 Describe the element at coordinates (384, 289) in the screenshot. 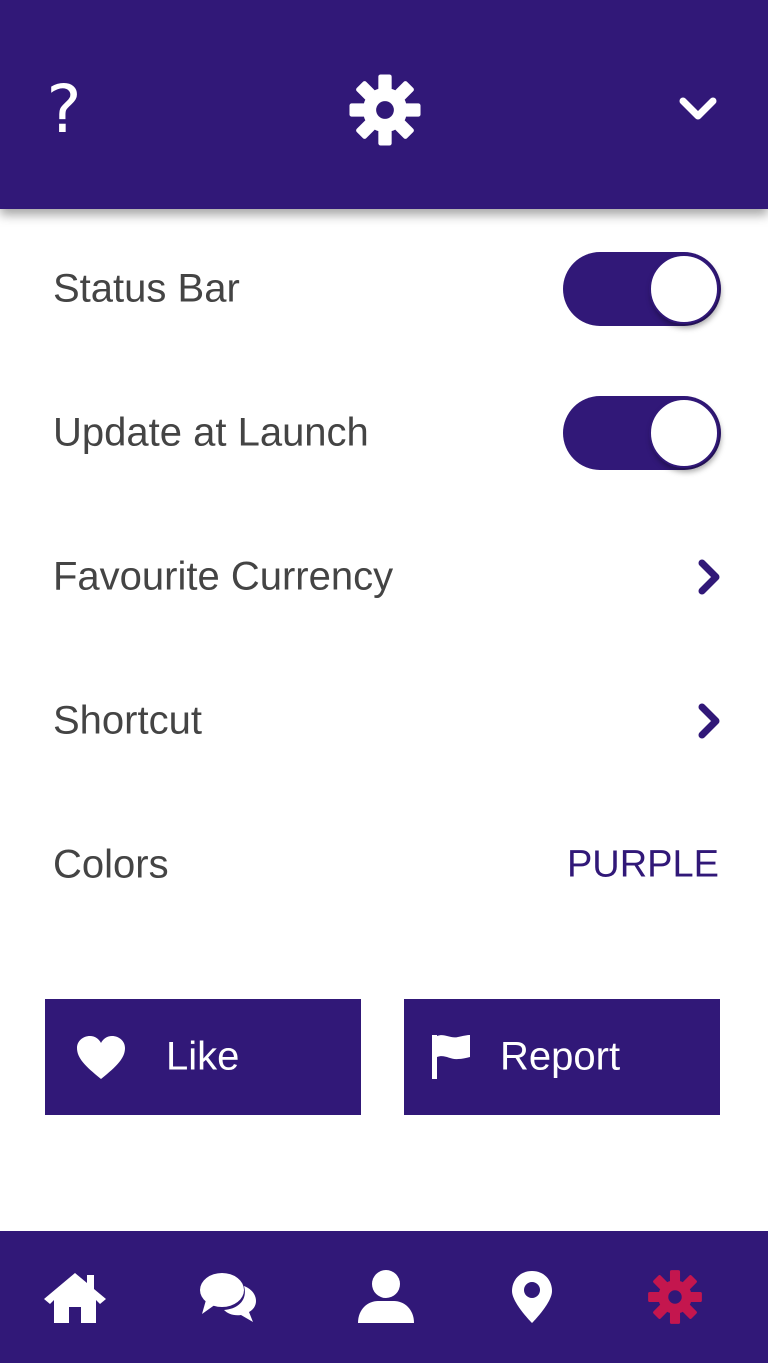

I see `setting-row-status-bar: Status Bar` at that location.